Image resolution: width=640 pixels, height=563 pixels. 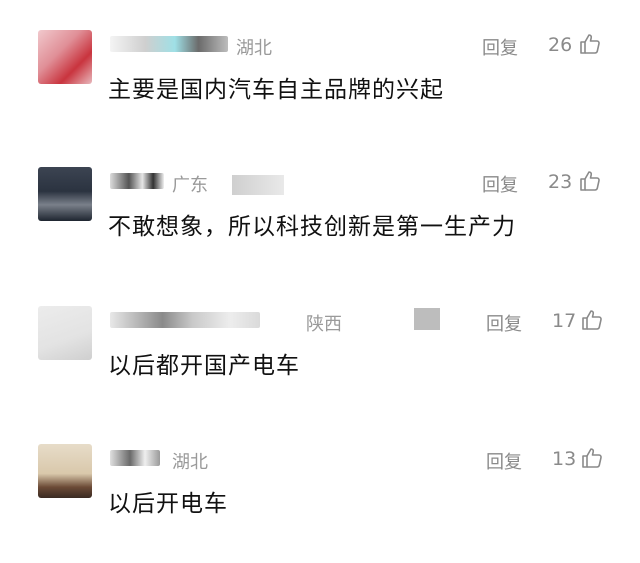 What do you see at coordinates (190, 185) in the screenshot?
I see `region-label: 广东` at bounding box center [190, 185].